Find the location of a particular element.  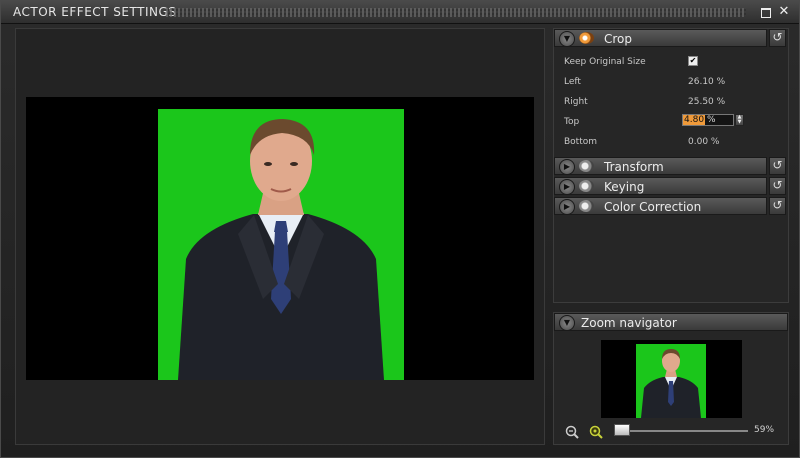

section-color-correction-header: ▶ Color Correction is located at coordinates (660, 206).